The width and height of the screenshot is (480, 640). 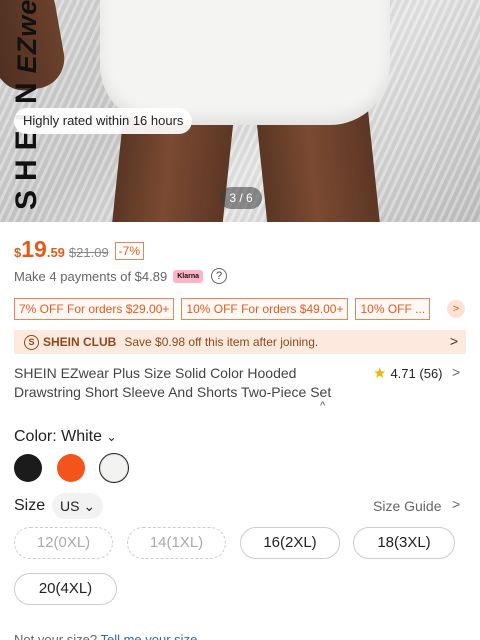 What do you see at coordinates (18, 252) in the screenshot?
I see `price-currency: $` at bounding box center [18, 252].